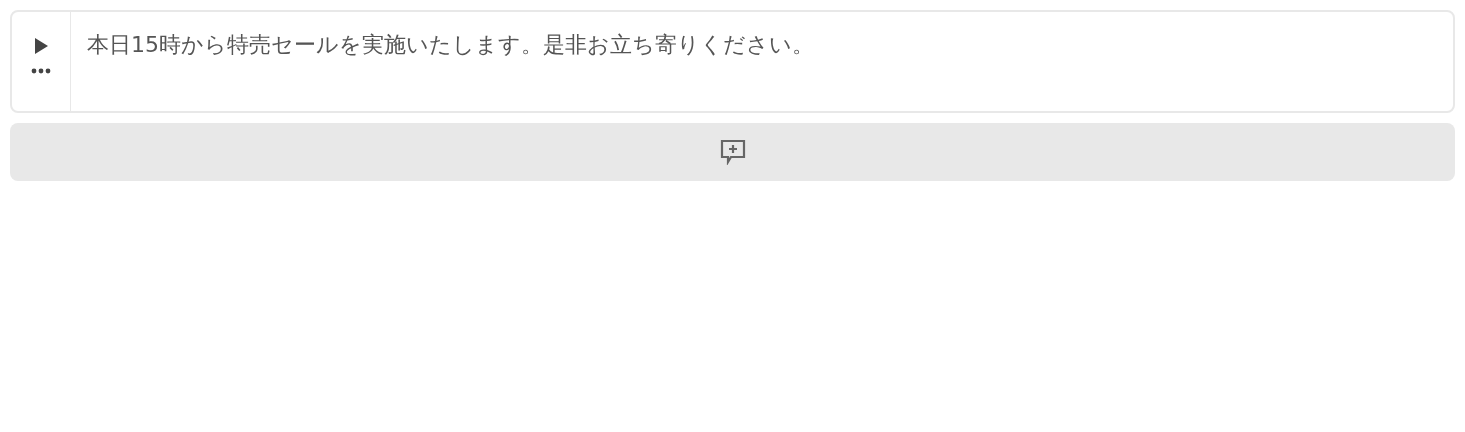 This screenshot has height=432, width=1465. I want to click on add-comment-icon, so click(732, 152).